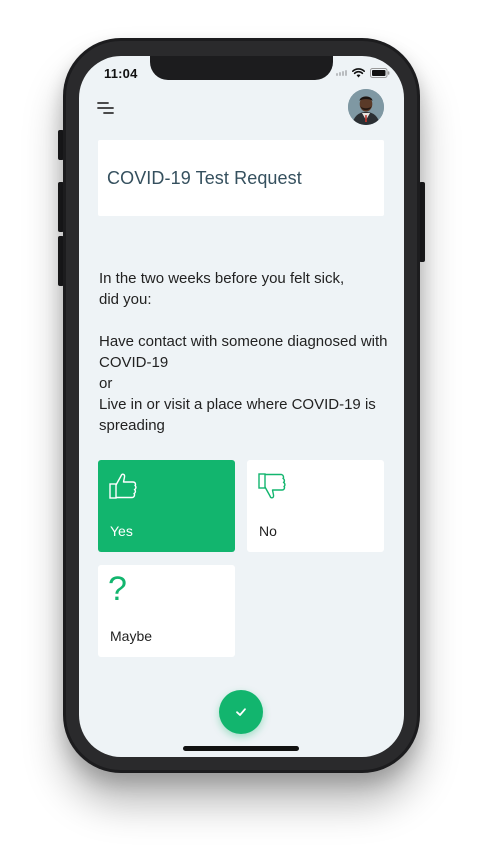  I want to click on home-indicator, so click(241, 748).